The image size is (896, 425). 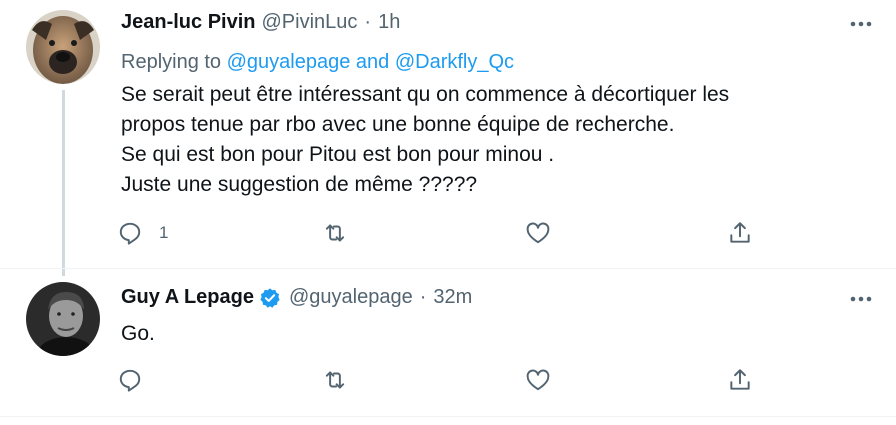 I want to click on tweet-actions, so click(x=447, y=380).